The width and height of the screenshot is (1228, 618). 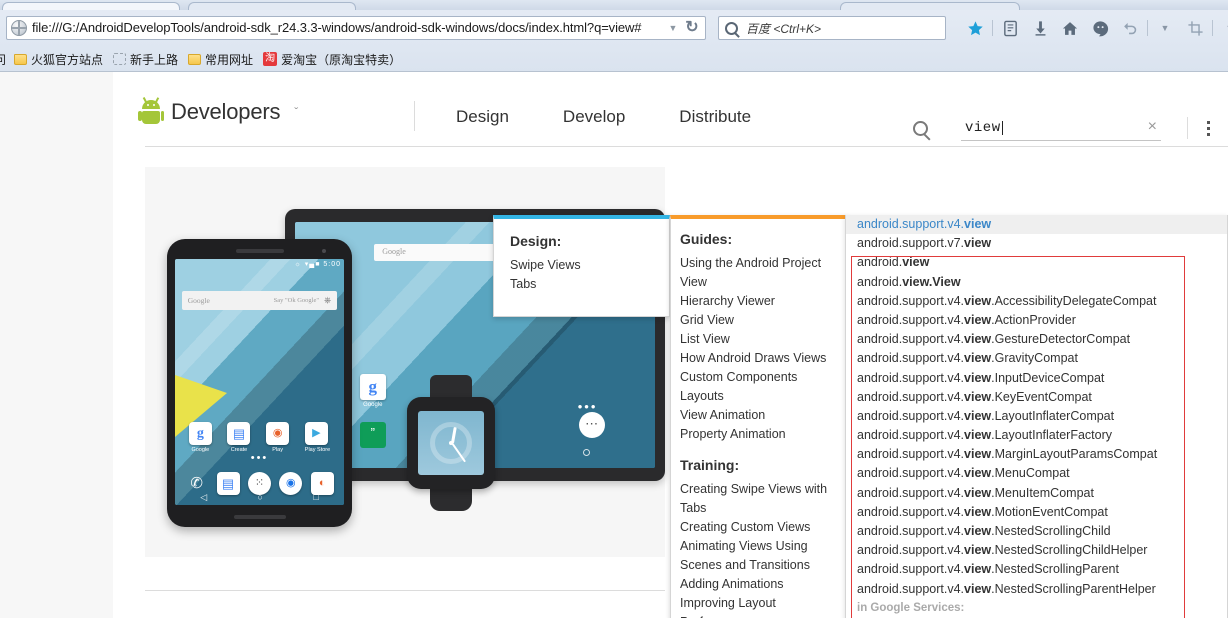 I want to click on browser-search-box: 百度 <Ctrl+K>, so click(x=832, y=28).